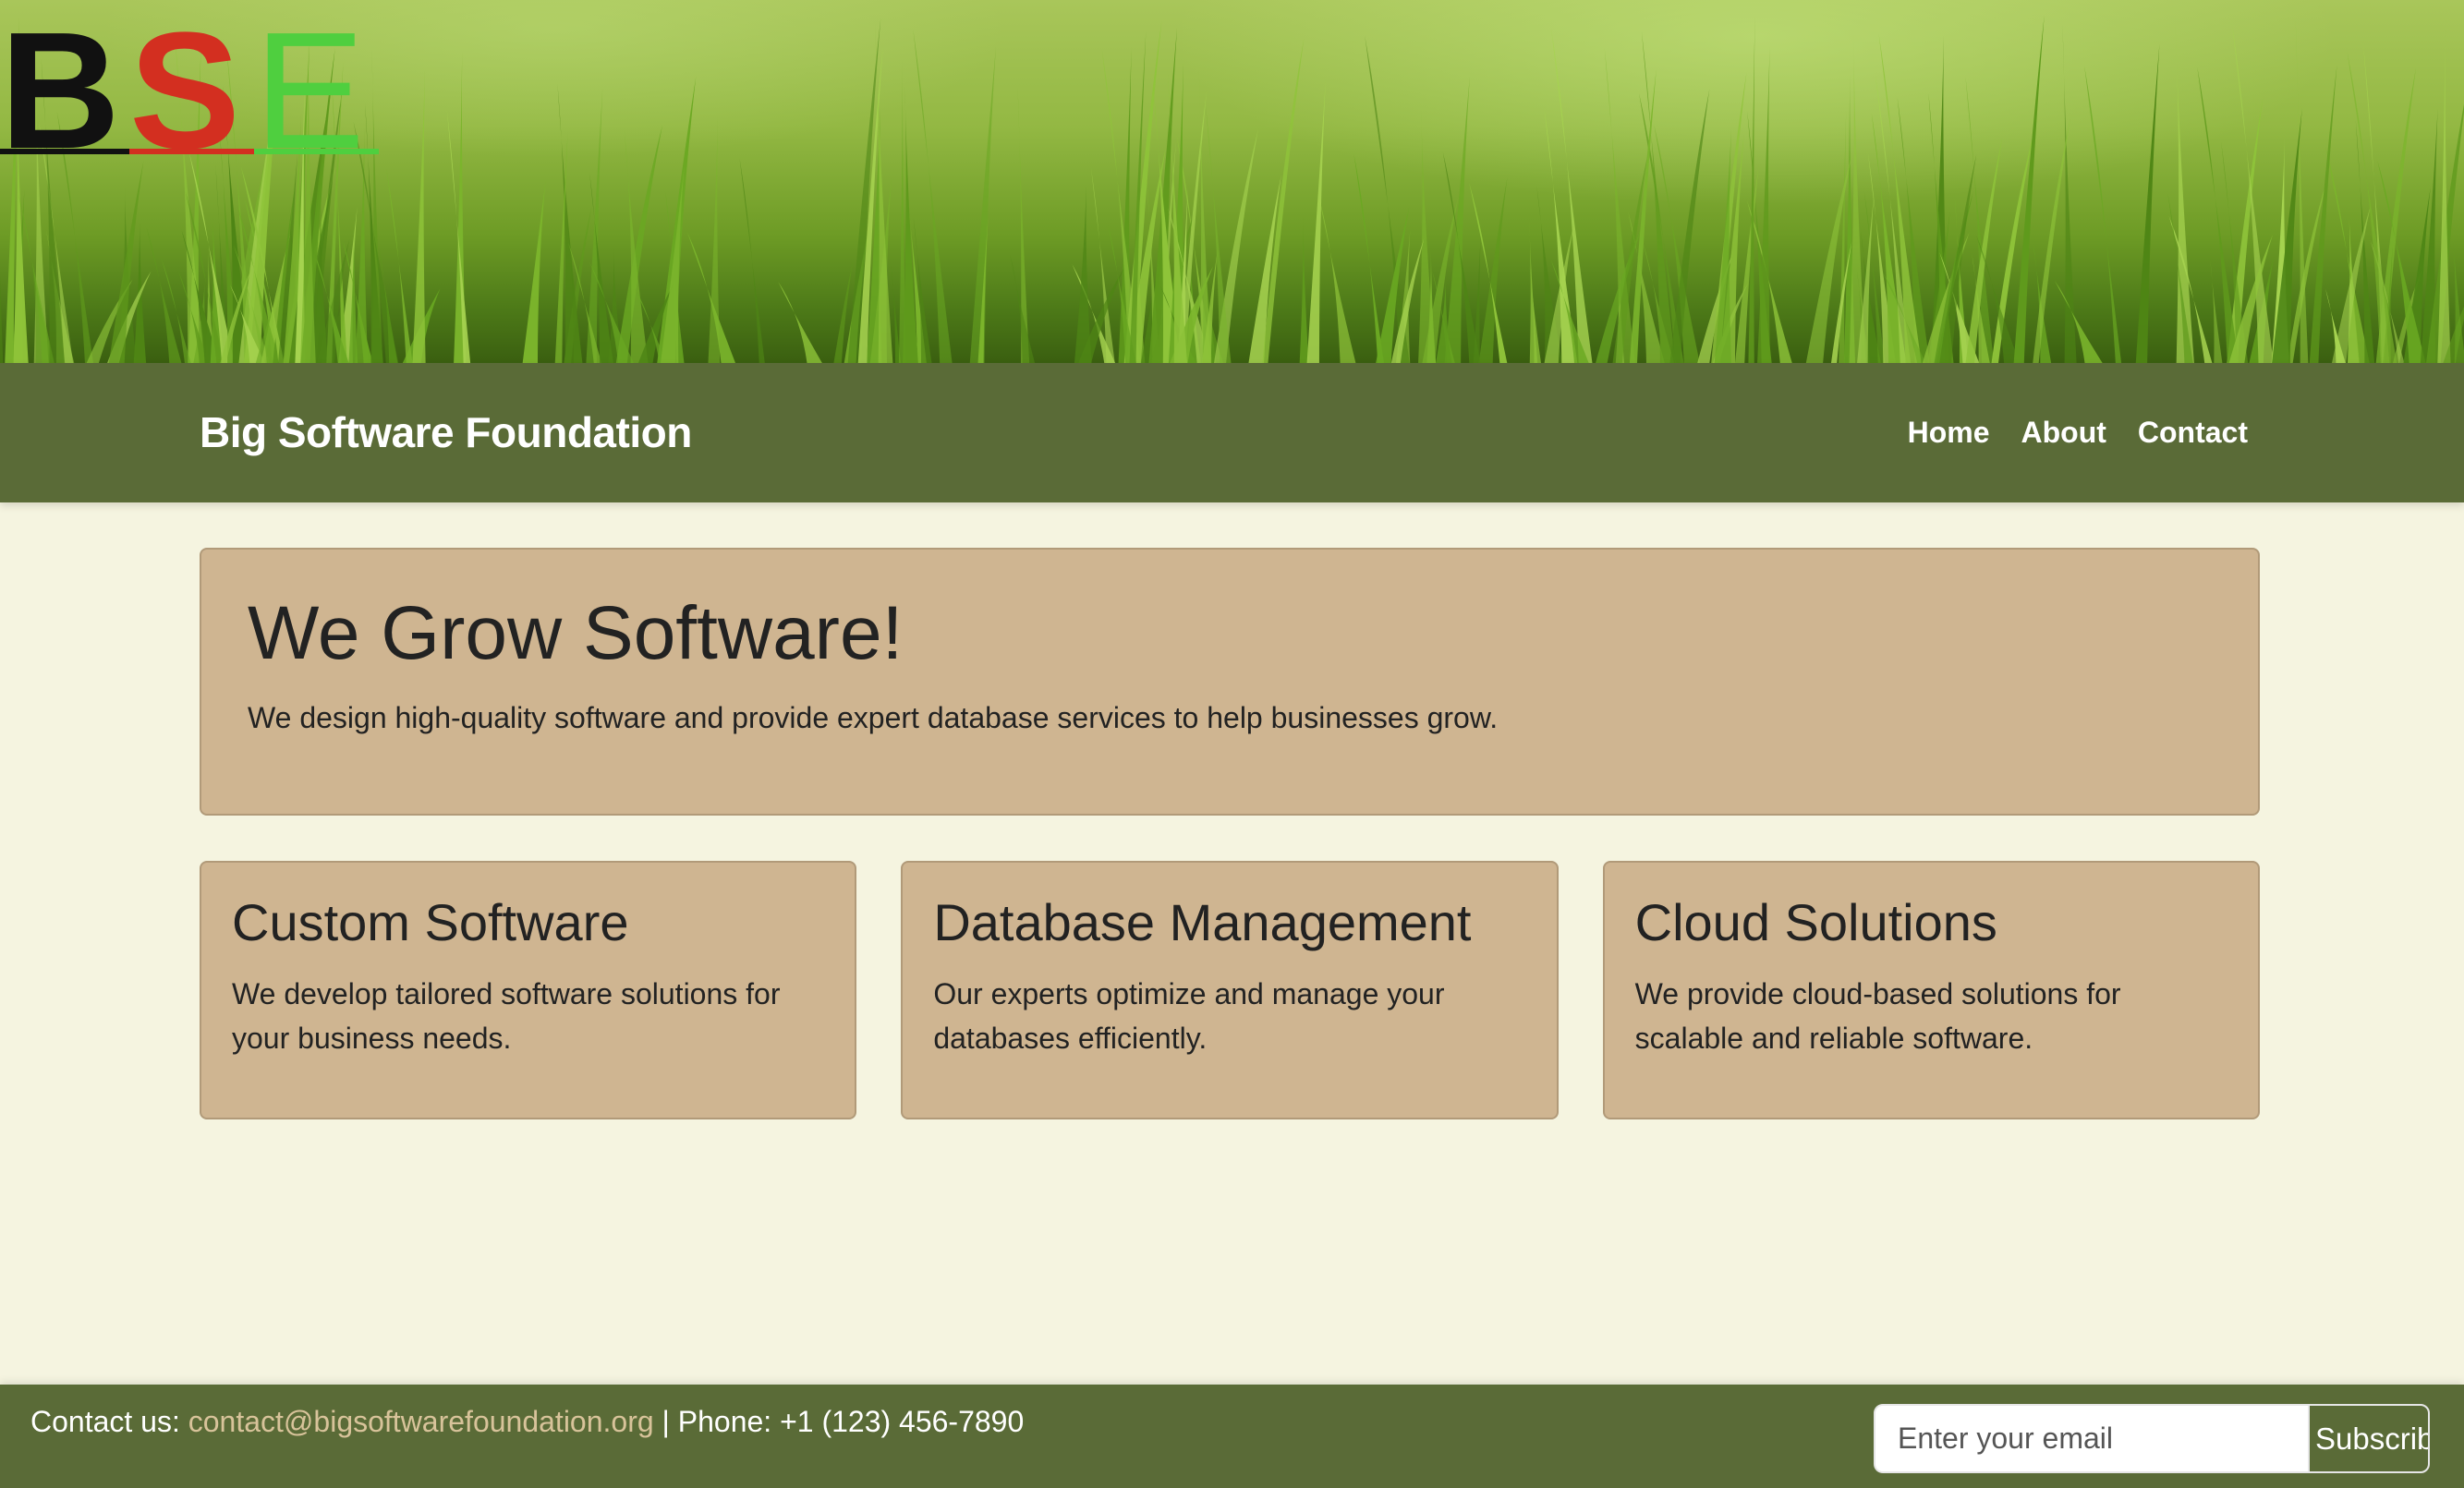  I want to click on logo-underline-black, so click(64, 151).